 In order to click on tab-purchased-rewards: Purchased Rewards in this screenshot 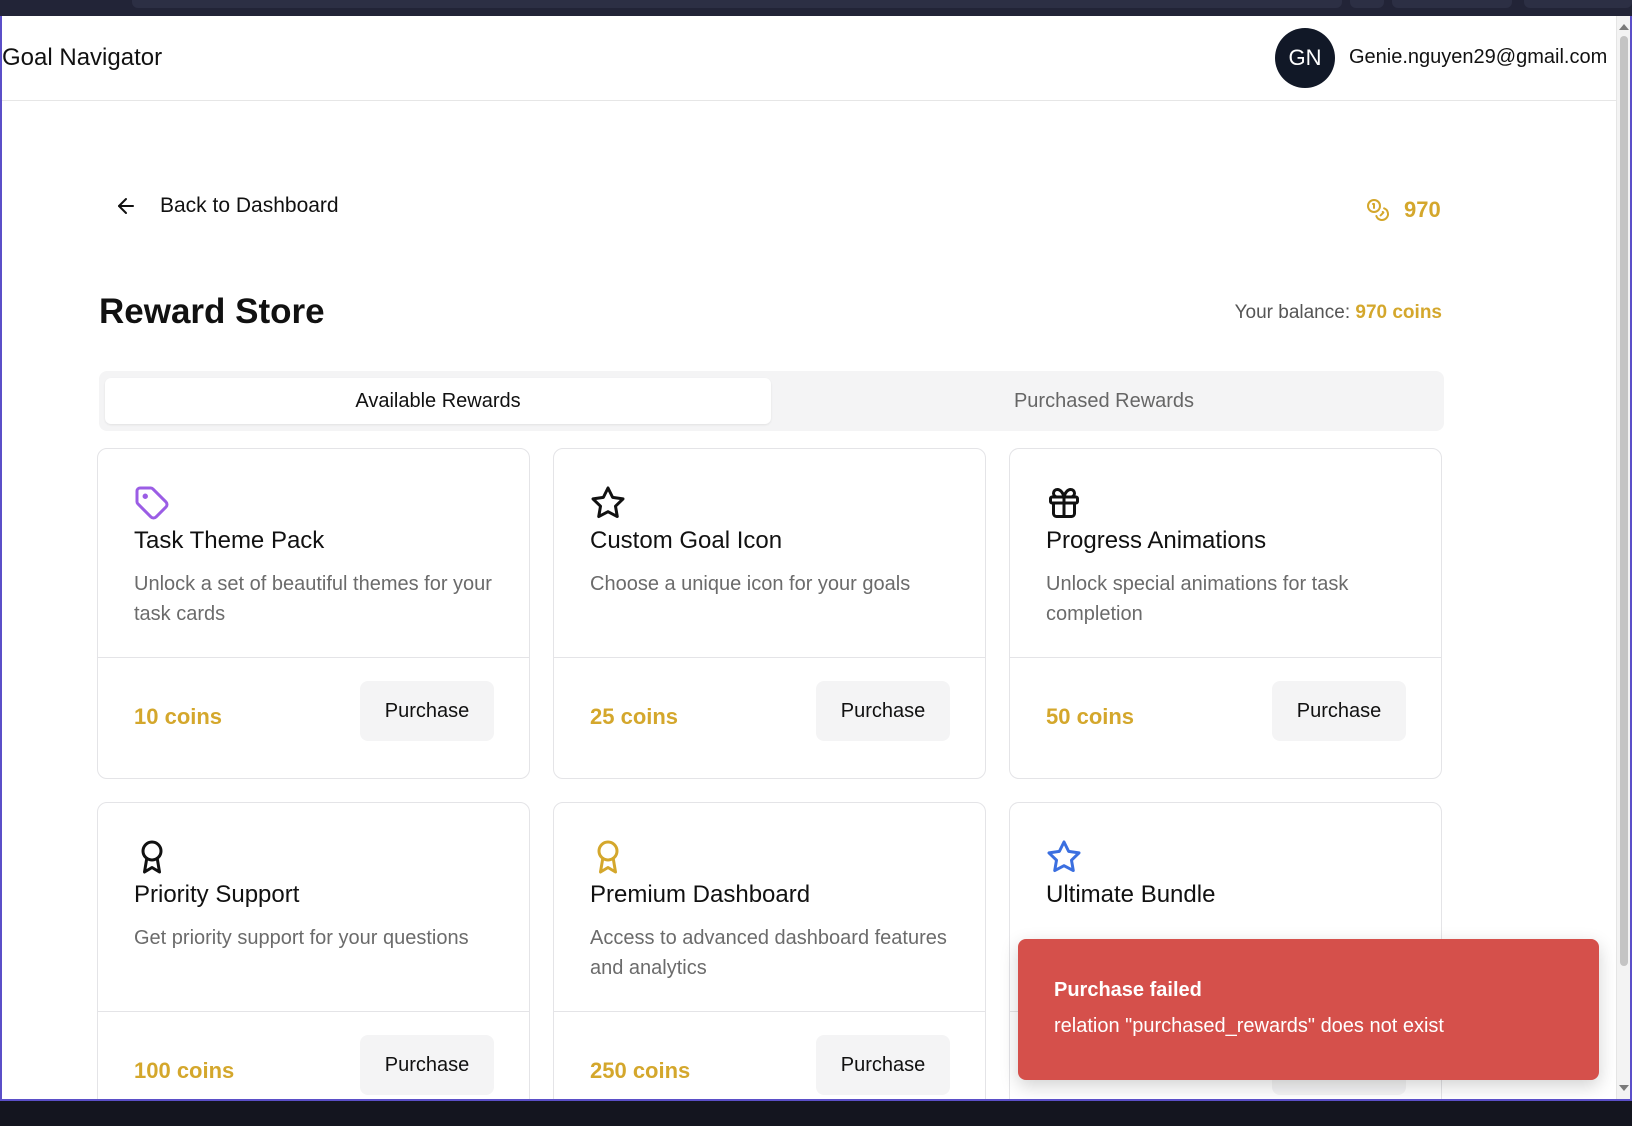, I will do `click(1104, 401)`.